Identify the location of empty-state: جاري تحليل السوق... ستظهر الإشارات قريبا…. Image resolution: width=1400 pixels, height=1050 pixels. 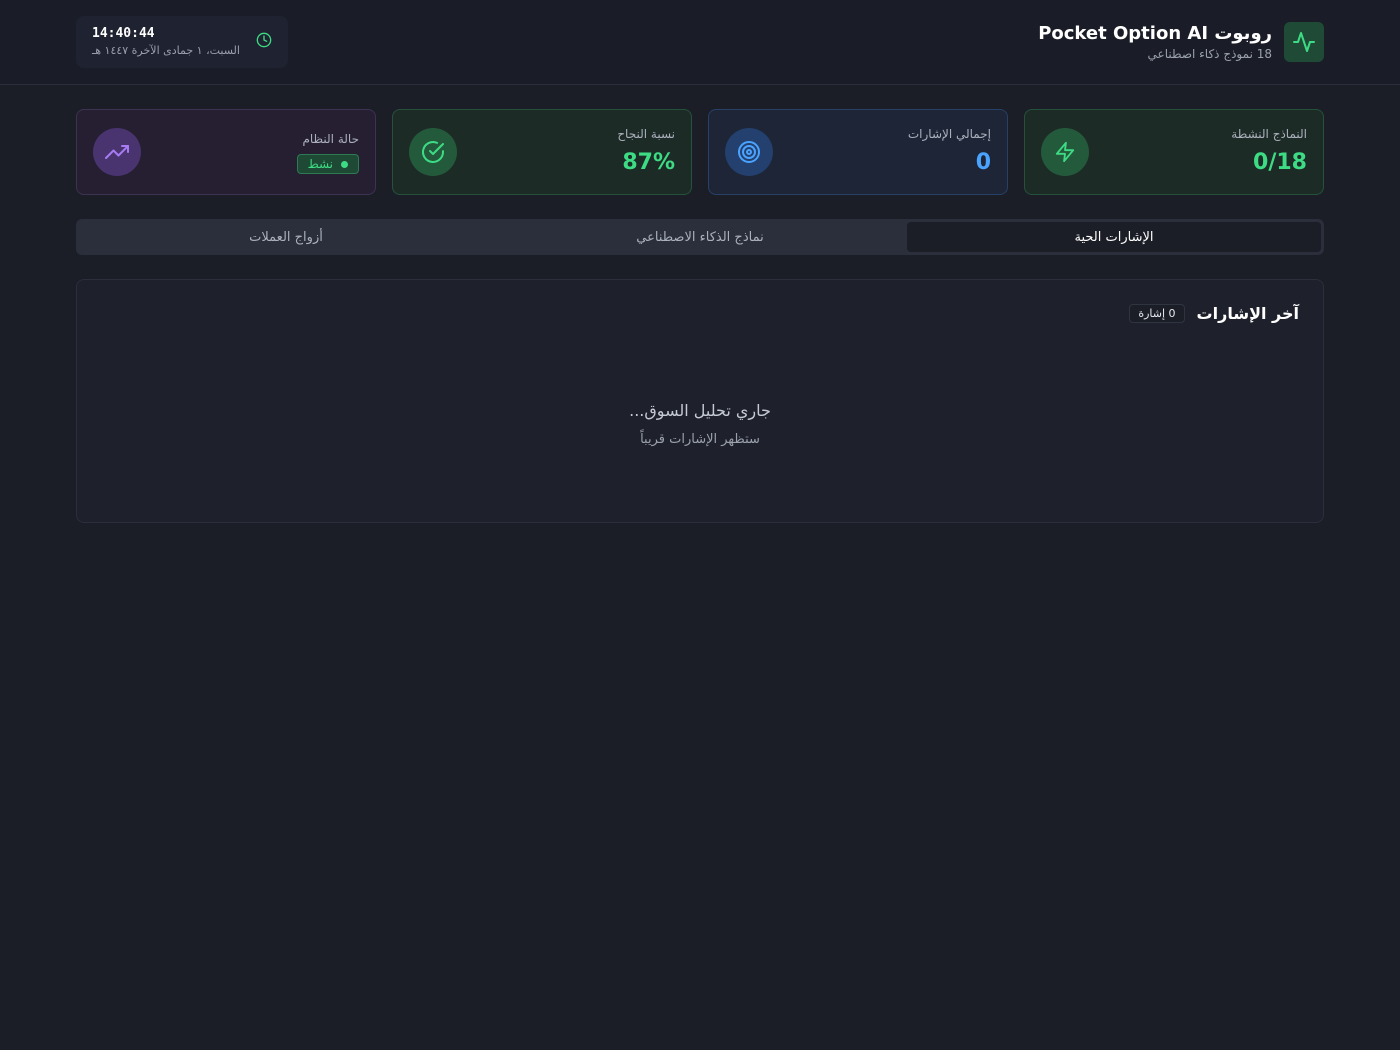
(700, 425).